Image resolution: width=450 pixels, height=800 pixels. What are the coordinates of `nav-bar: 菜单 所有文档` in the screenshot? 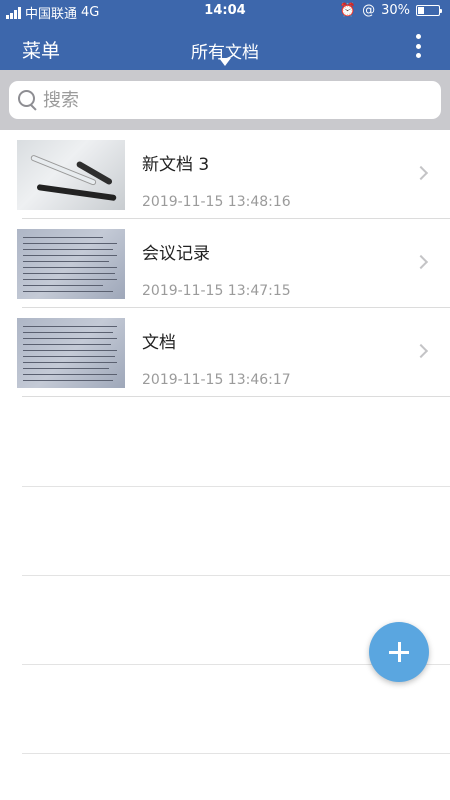 It's located at (225, 46).